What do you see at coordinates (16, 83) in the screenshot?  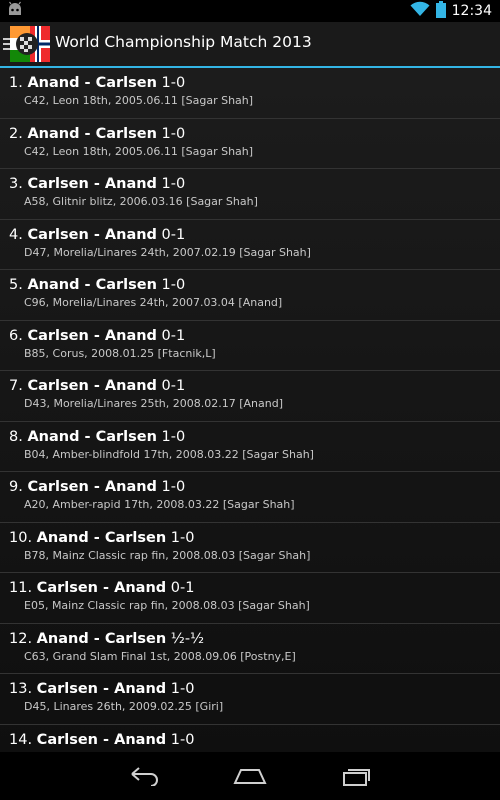 I see `game-number: 1.` at bounding box center [16, 83].